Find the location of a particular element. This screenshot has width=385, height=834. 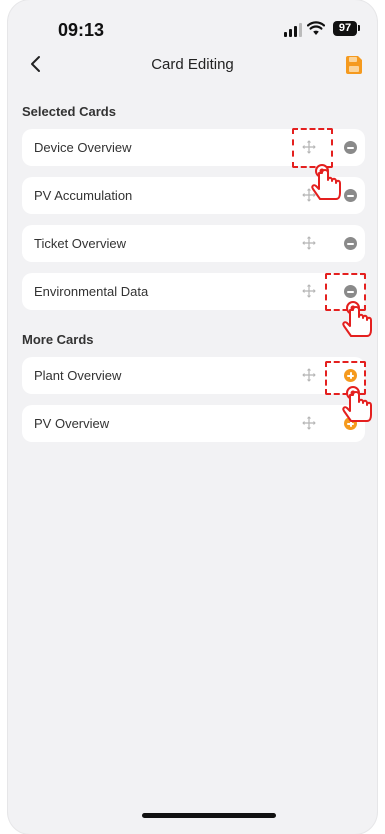

nav-bar: Card Editing is located at coordinates (192, 65).